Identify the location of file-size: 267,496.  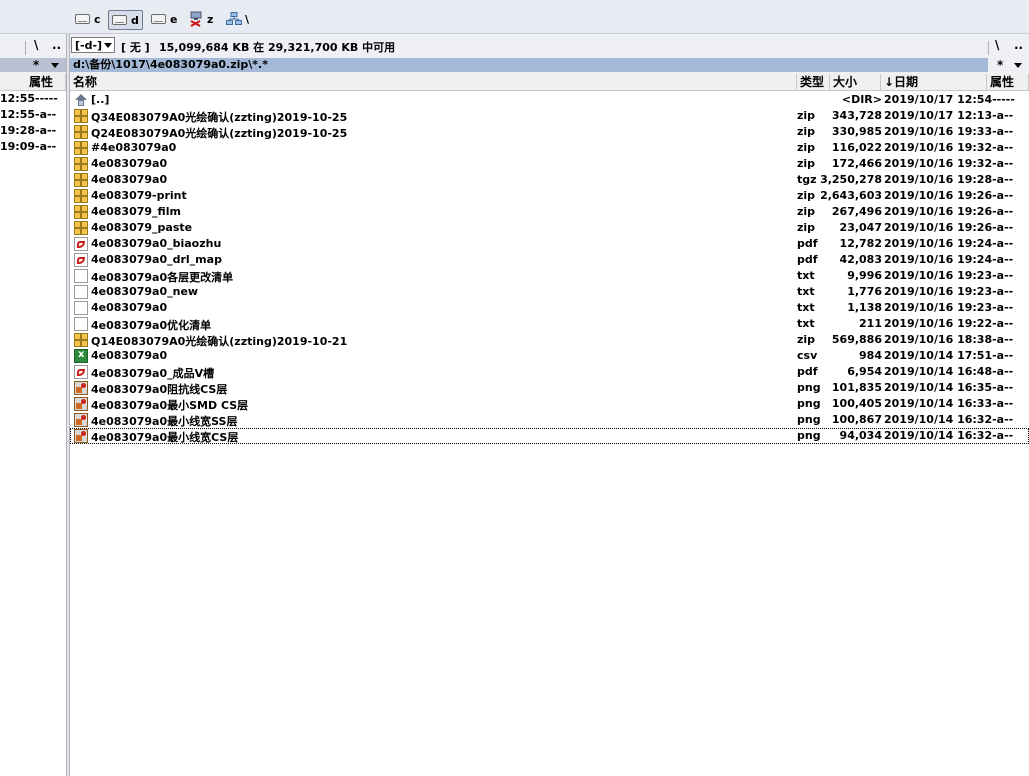
(856, 211).